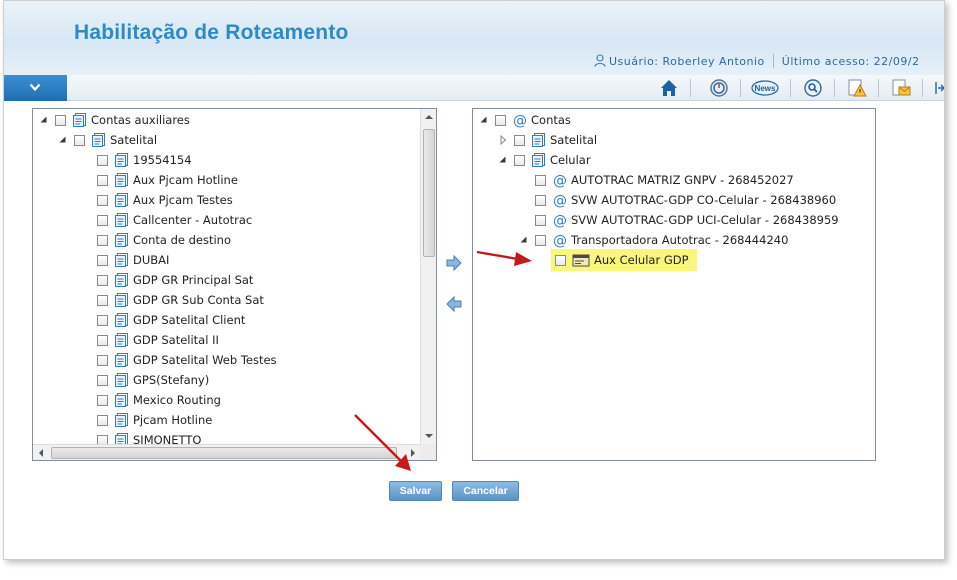 This screenshot has height=580, width=957. I want to click on exit-icon, so click(938, 88).